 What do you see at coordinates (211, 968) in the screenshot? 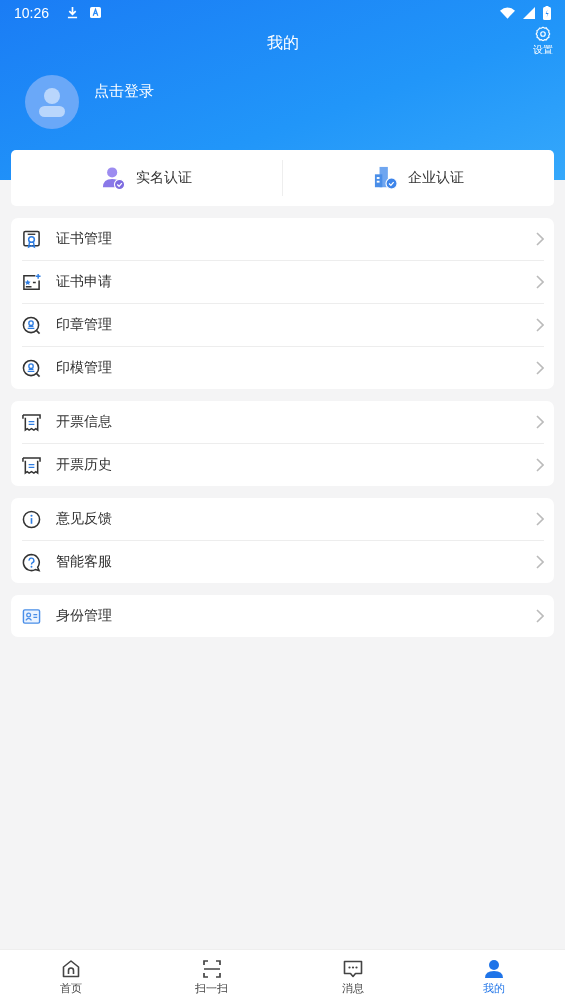
I see `scan-icon` at bounding box center [211, 968].